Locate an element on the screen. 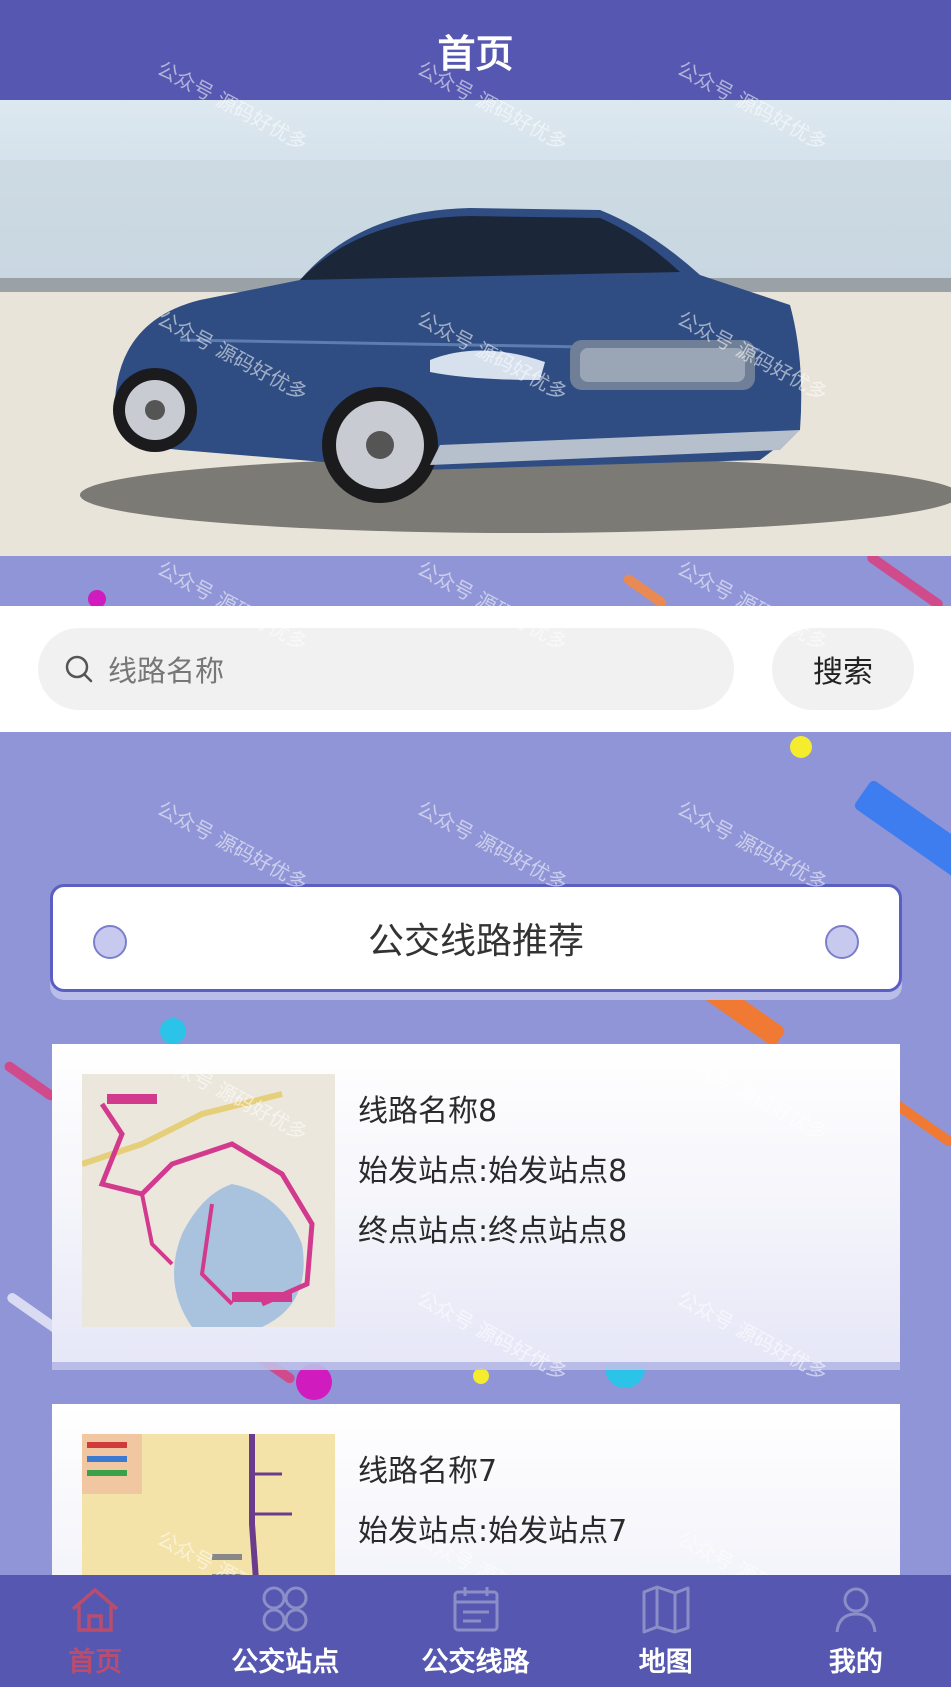 Image resolution: width=951 pixels, height=1687 pixels. tab-label: 我的 is located at coordinates (855, 1662).